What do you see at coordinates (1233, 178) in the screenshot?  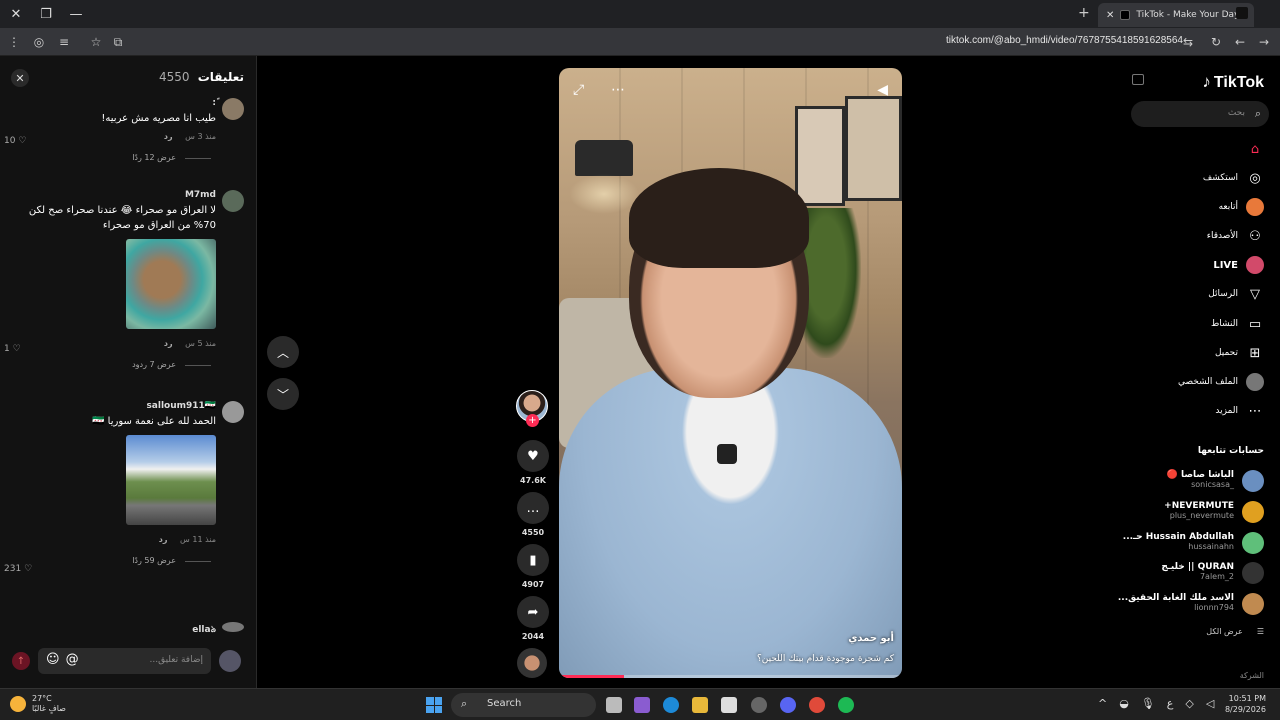 I see `sidebar-item-explore: ◎ استكشف` at bounding box center [1233, 178].